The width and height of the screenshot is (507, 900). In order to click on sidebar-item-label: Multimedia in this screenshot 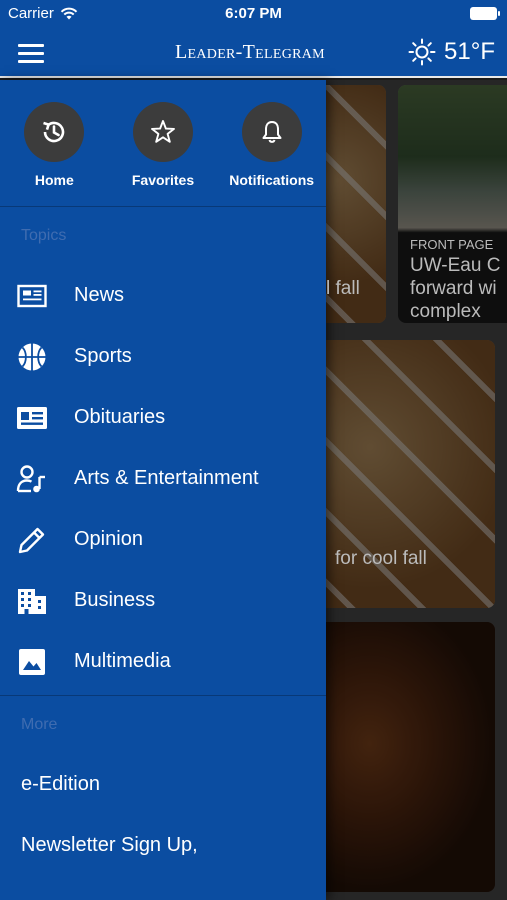, I will do `click(122, 661)`.